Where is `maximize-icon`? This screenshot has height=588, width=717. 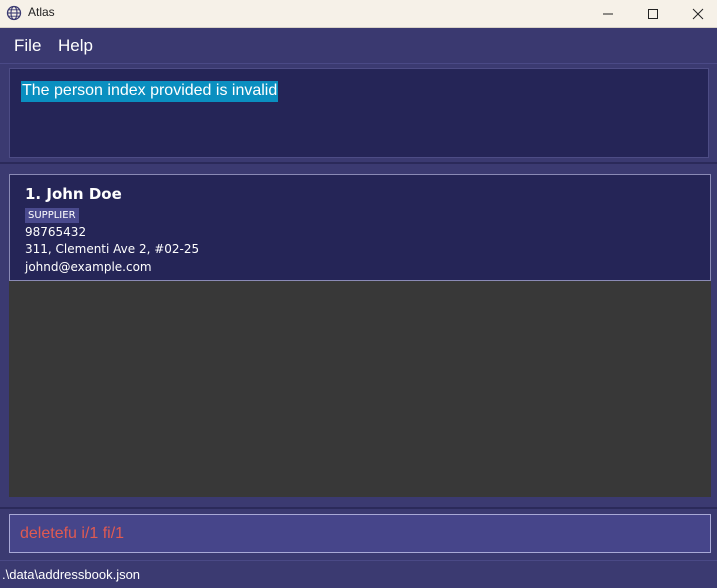 maximize-icon is located at coordinates (653, 13).